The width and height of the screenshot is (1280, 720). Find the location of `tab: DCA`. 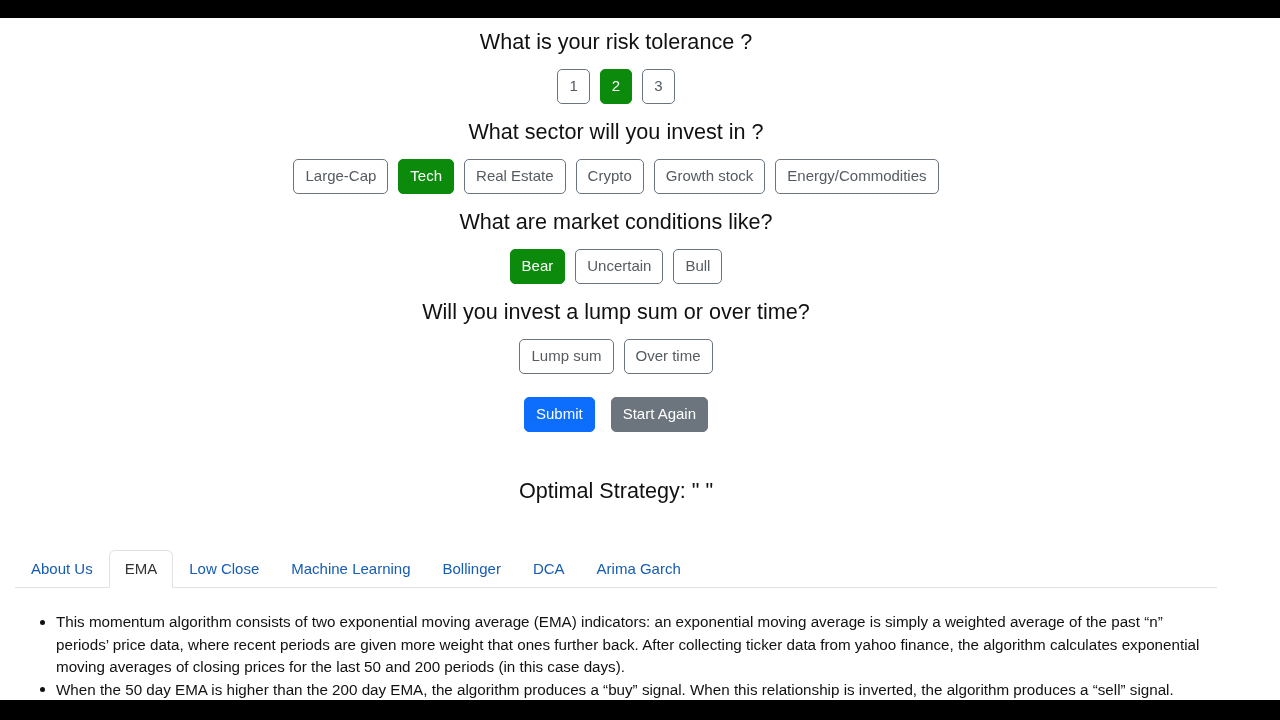

tab: DCA is located at coordinates (548, 569).